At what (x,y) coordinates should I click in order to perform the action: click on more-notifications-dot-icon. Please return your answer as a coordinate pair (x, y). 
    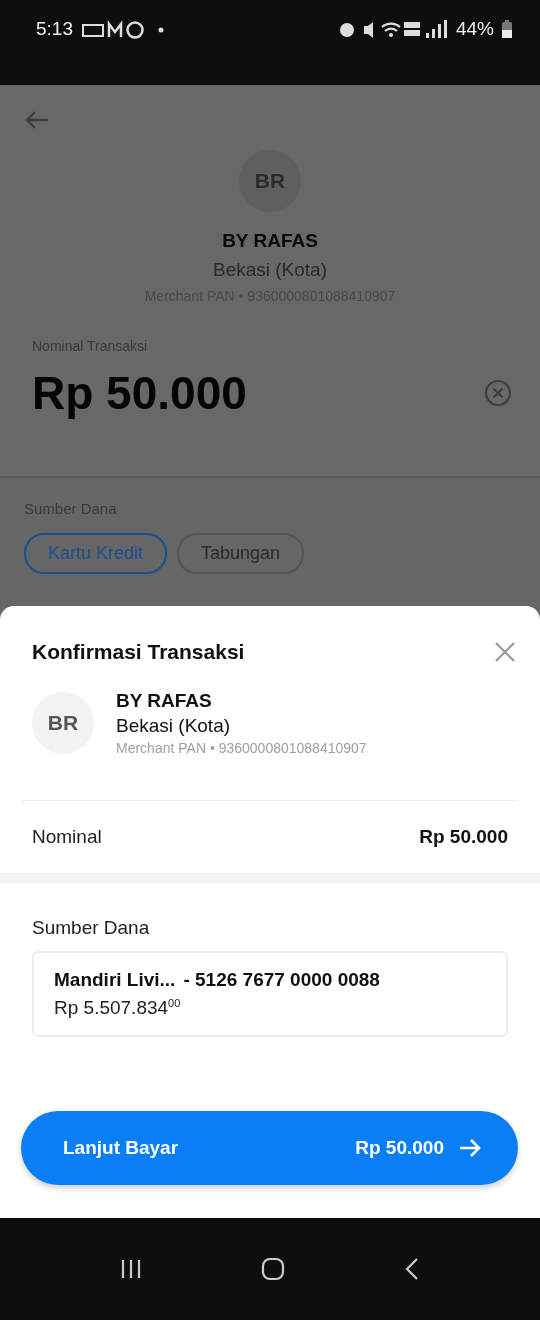
    Looking at the image, I should click on (161, 30).